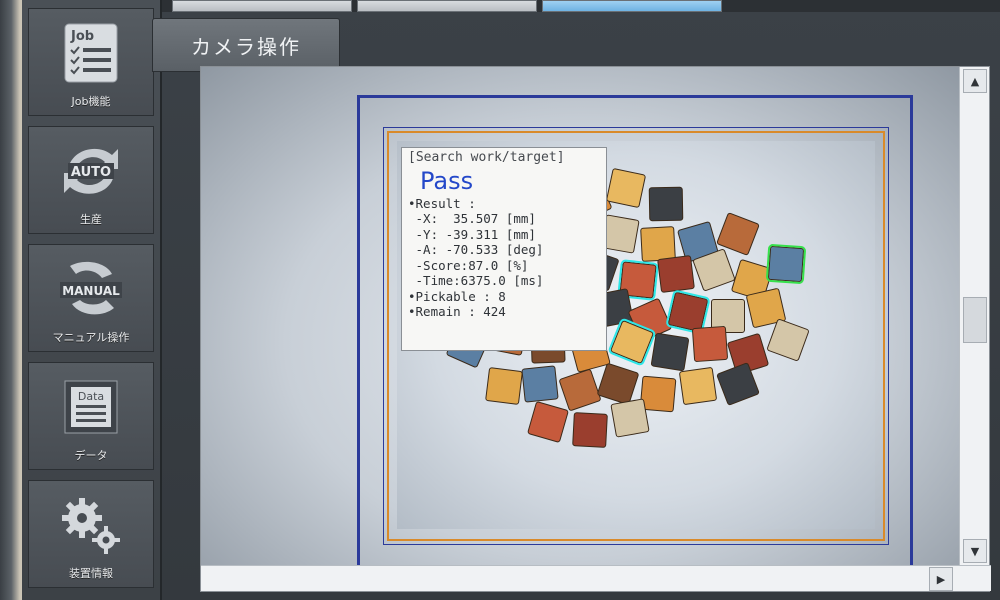 The width and height of the screenshot is (1000, 600). I want to click on scroll-up-button: ▲, so click(975, 81).